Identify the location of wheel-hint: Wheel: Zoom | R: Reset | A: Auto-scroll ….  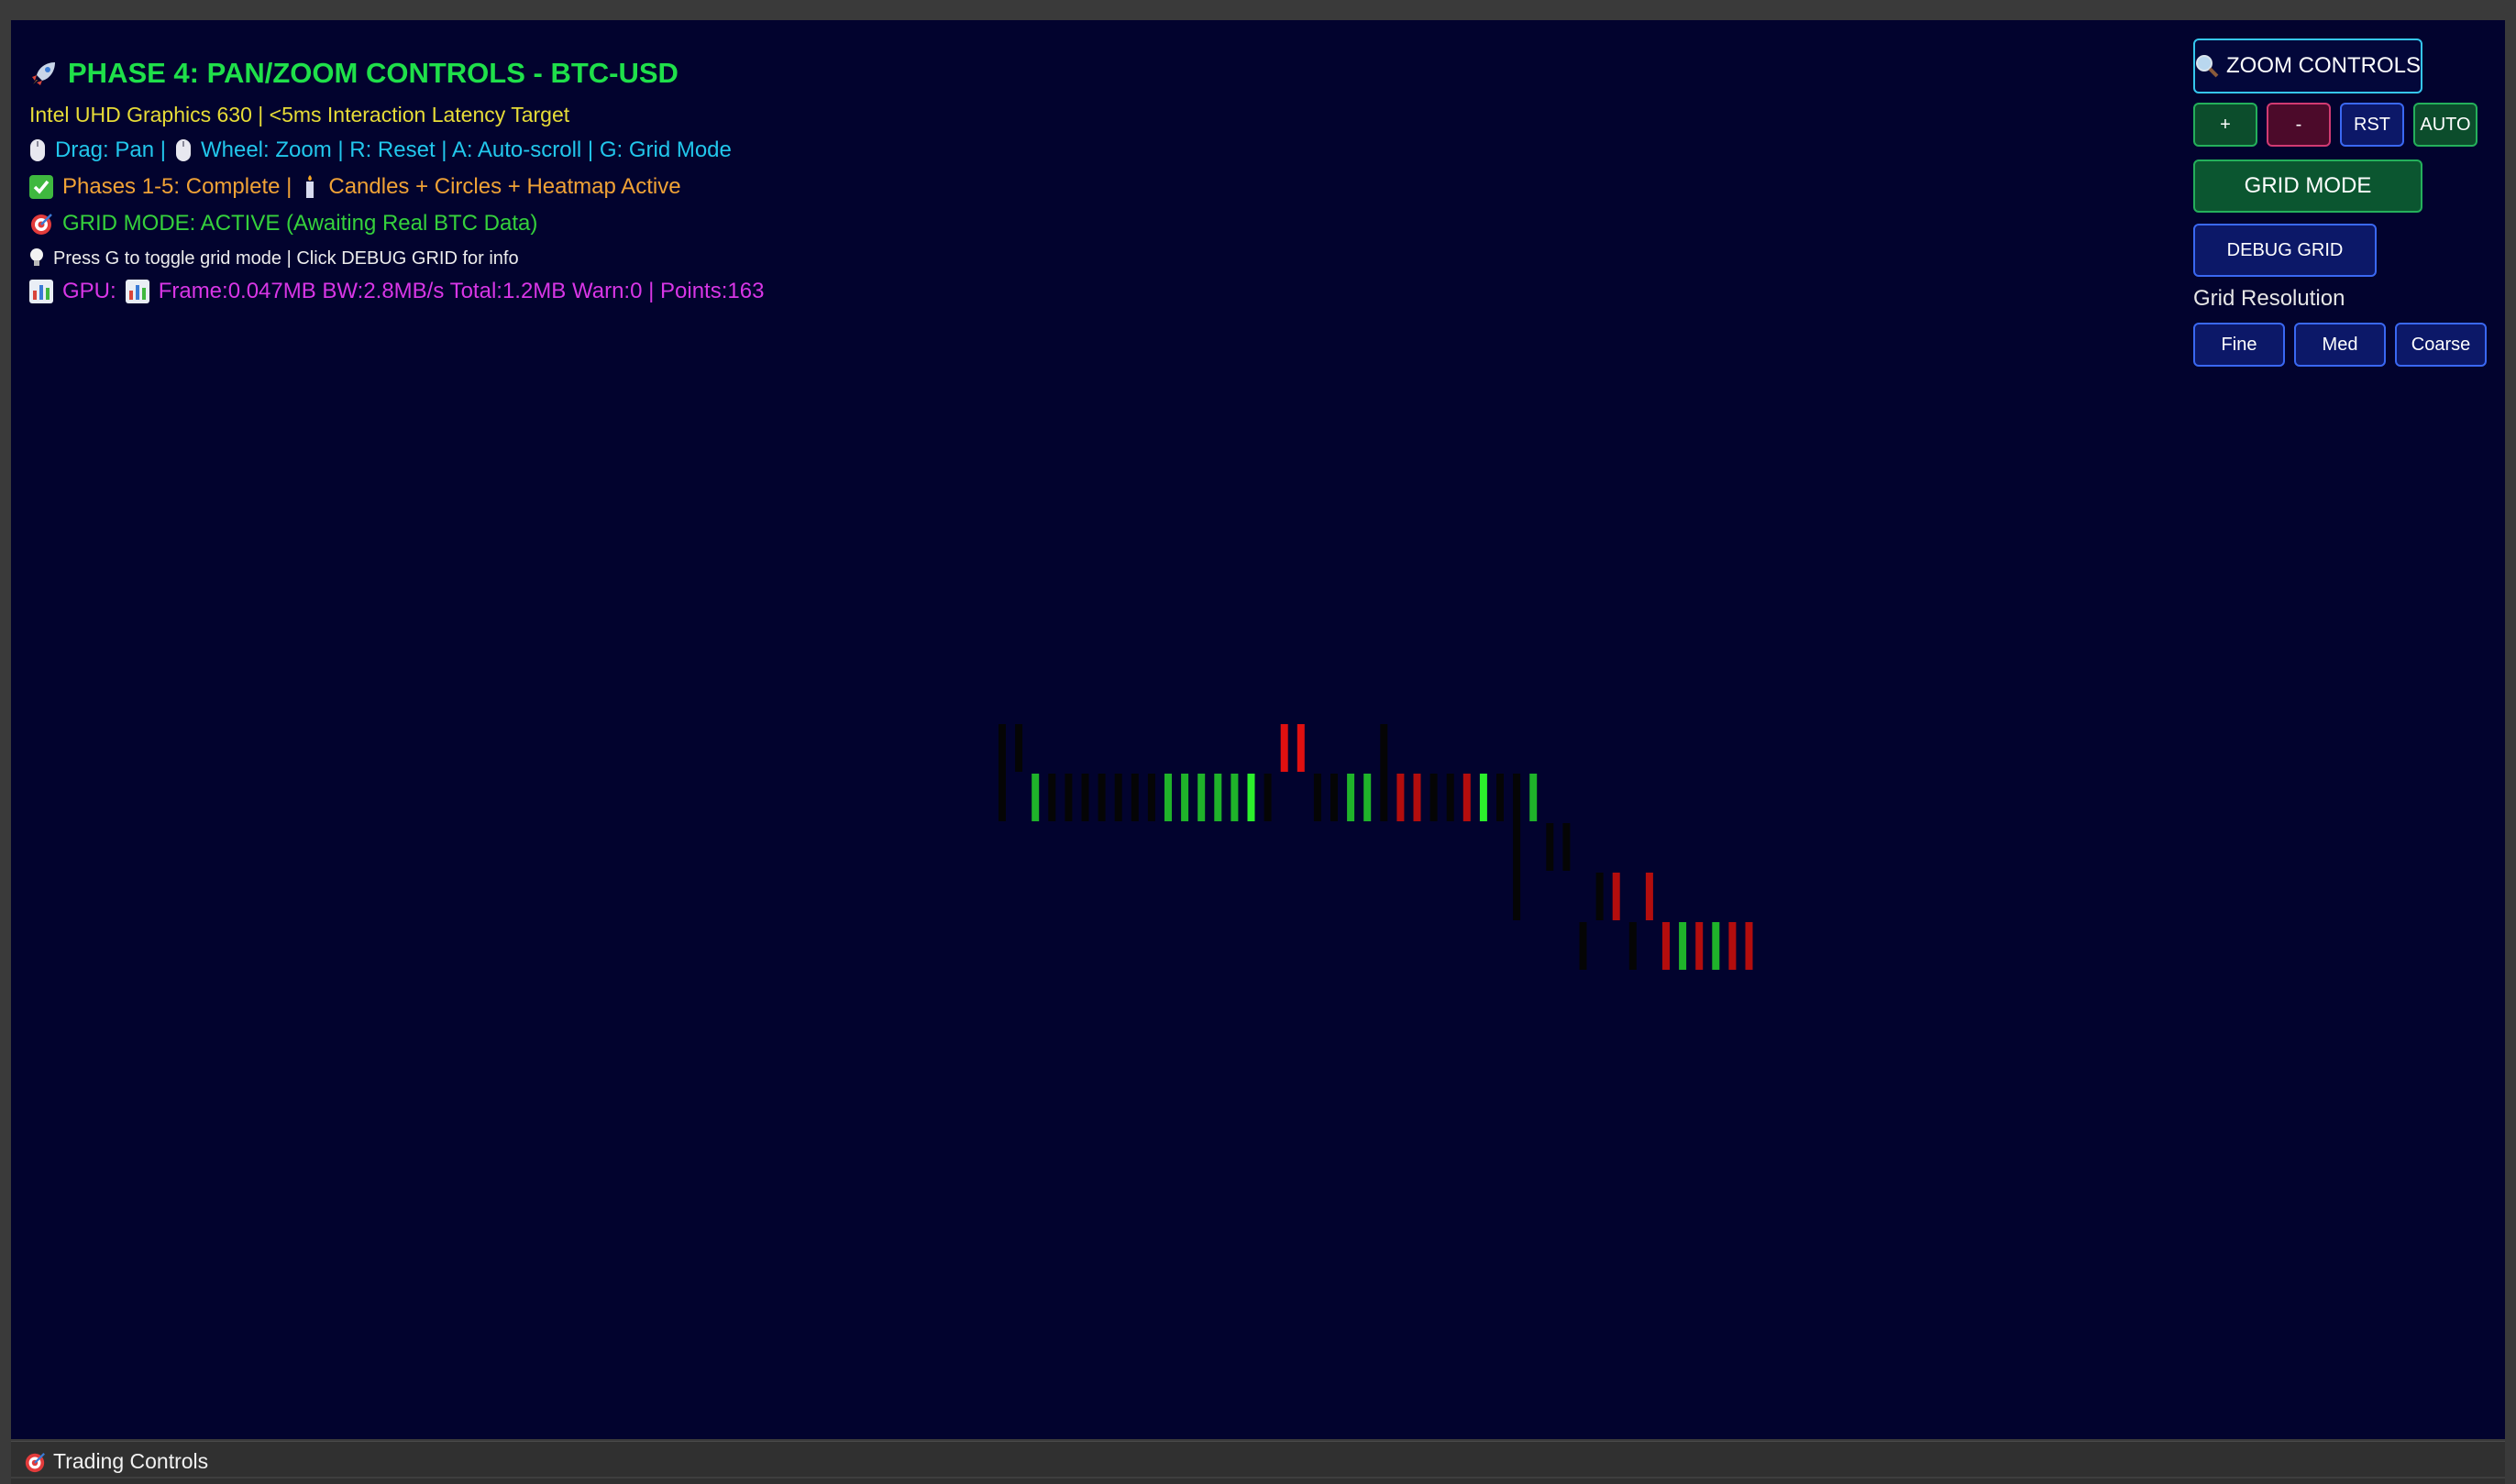
(466, 149).